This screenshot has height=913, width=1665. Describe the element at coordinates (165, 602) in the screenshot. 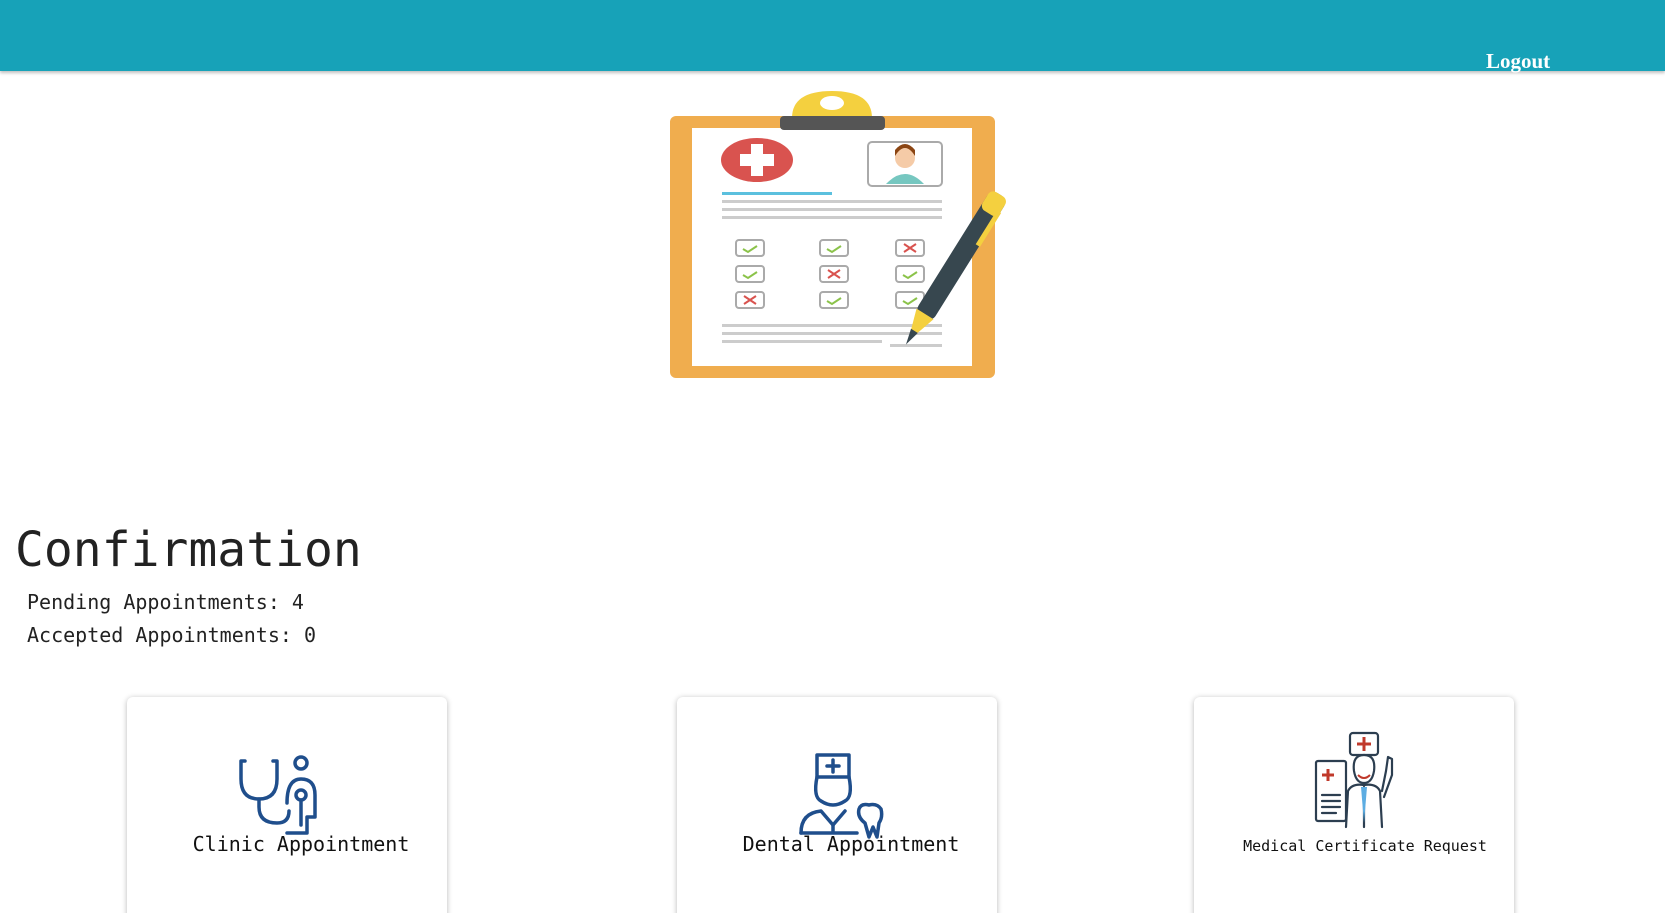

I see `pending-appointments-count: Pending Appointments: 4` at that location.